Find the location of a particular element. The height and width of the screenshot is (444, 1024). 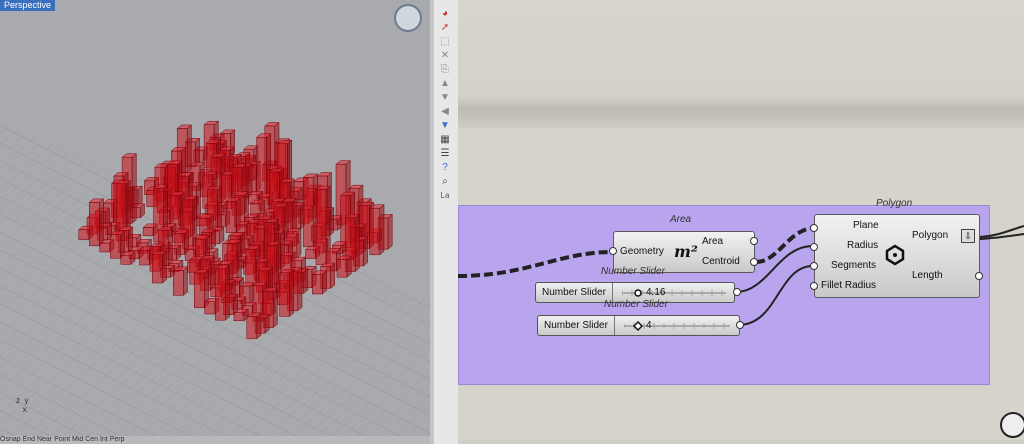

polygon-port-radius is located at coordinates (814, 247).